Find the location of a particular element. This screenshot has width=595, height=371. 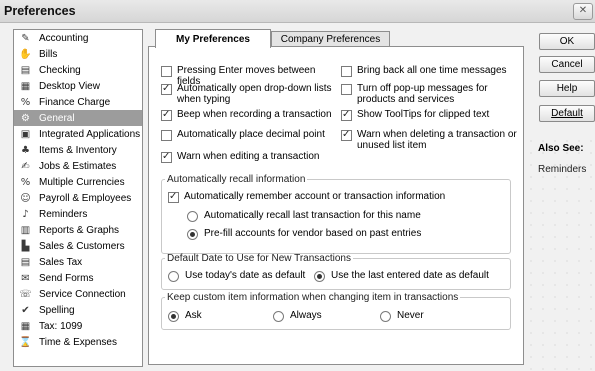

sidebar-item-time-expenses: ⌛ Time & Expenses is located at coordinates (78, 342).